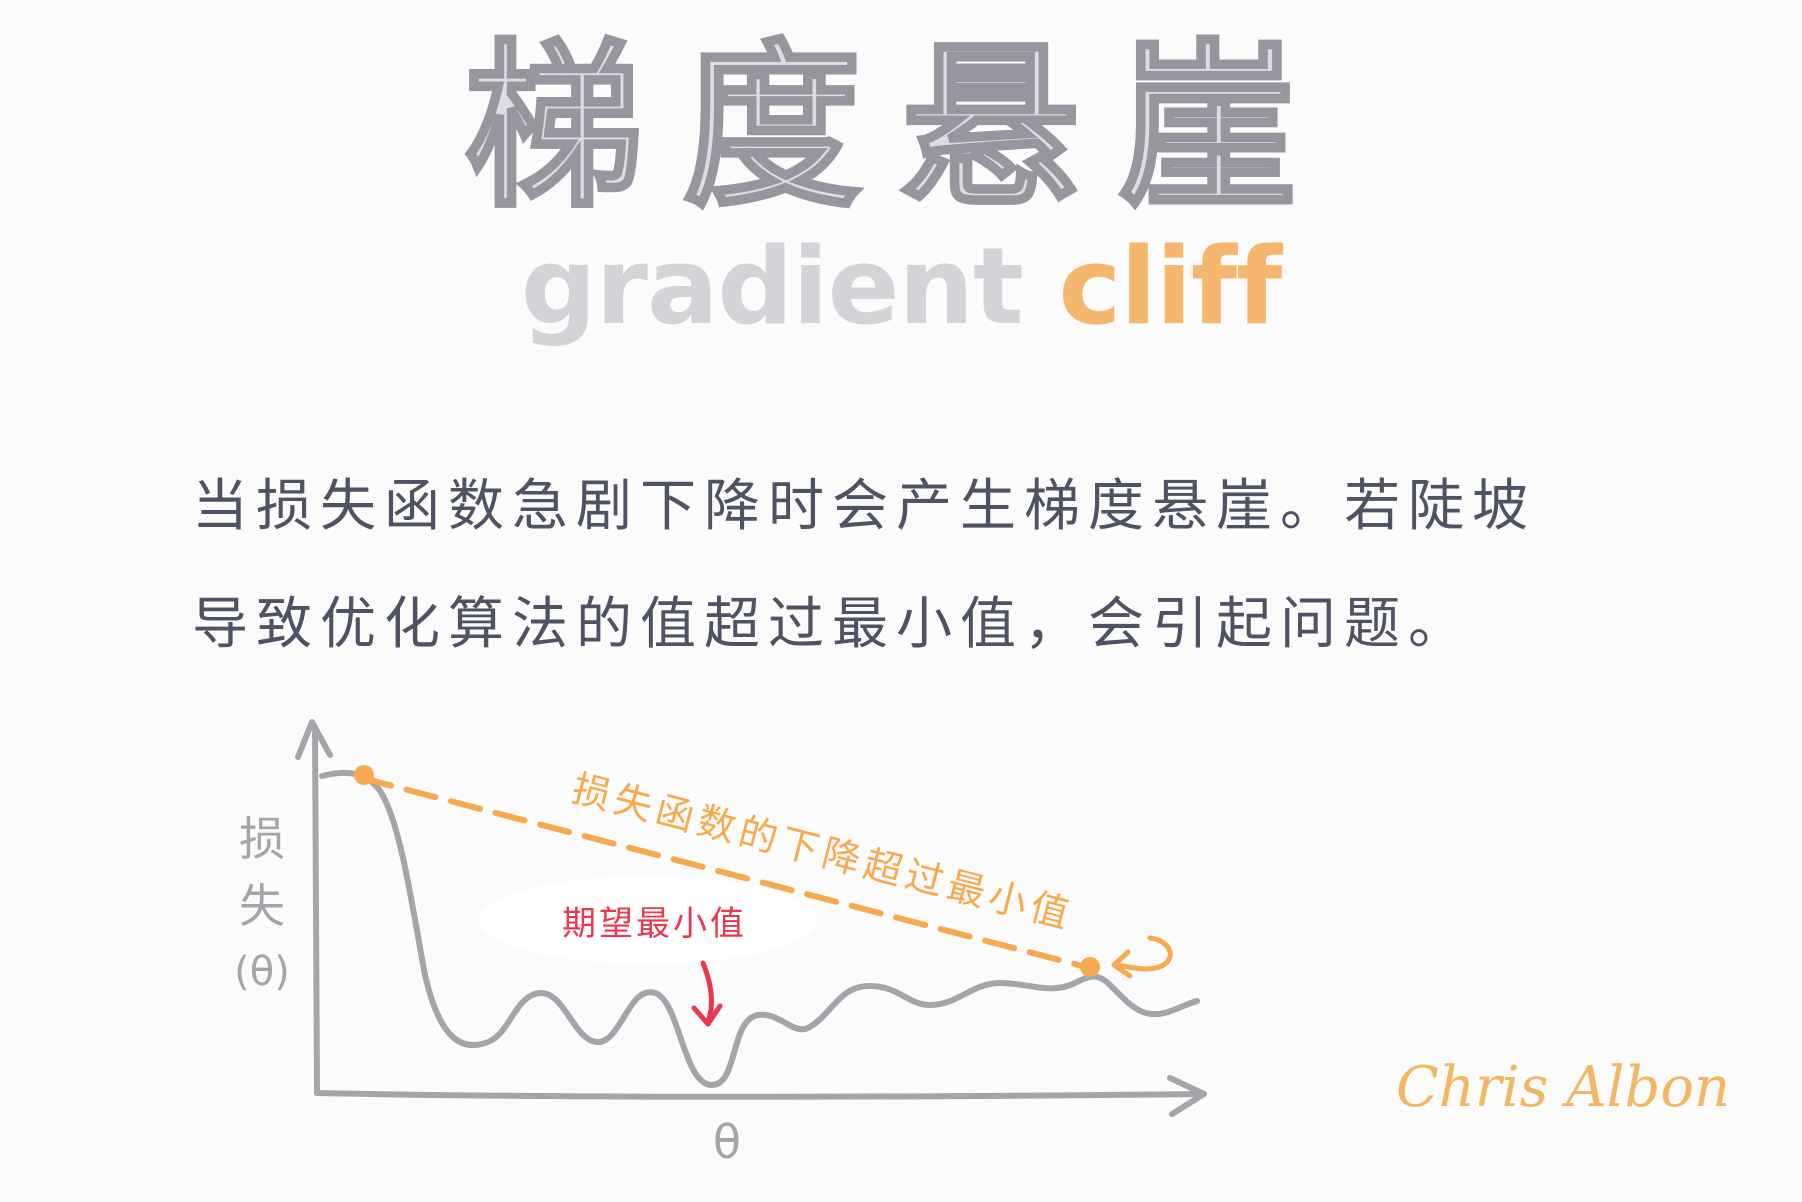  I want to click on end-point-arrow, so click(1142, 957).